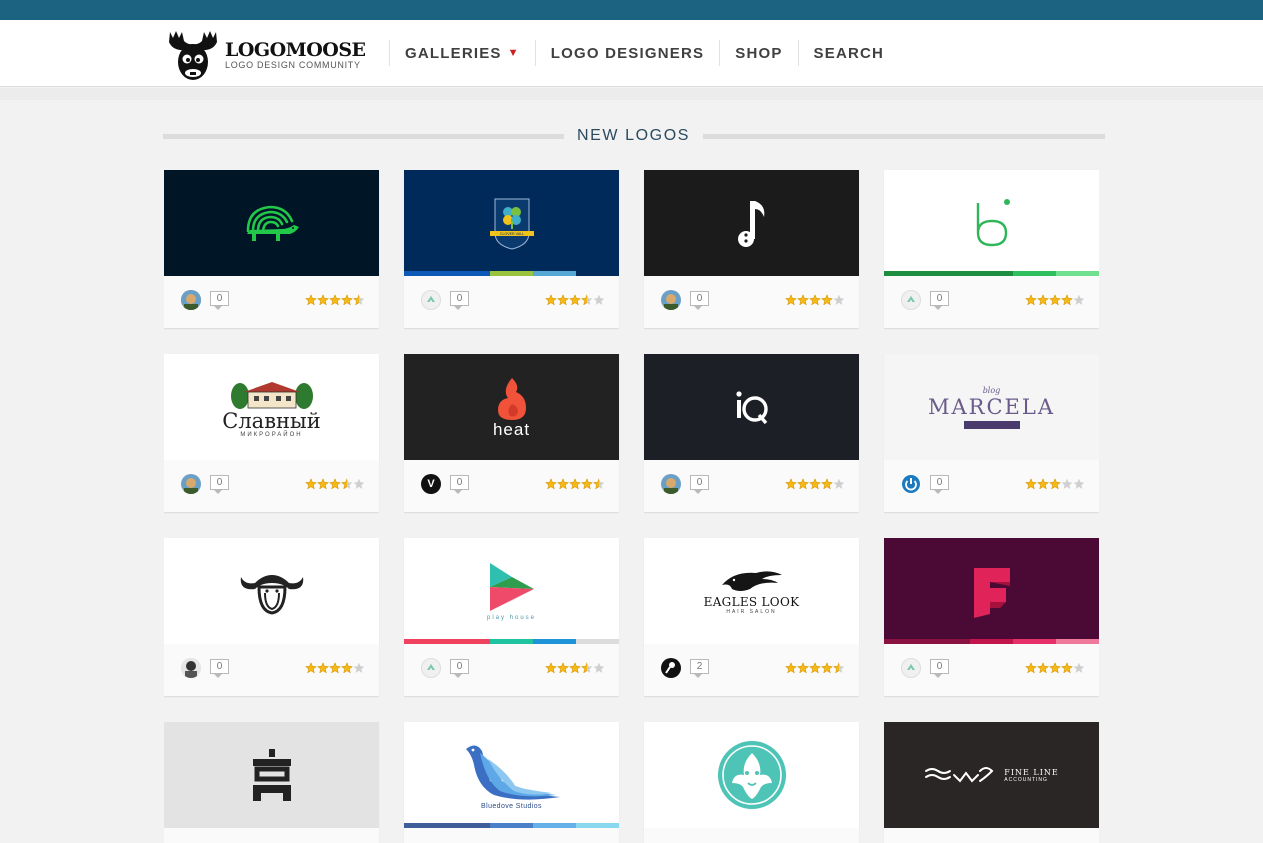 This screenshot has width=1263, height=843. I want to click on logo-card: play house 0, so click(511, 617).